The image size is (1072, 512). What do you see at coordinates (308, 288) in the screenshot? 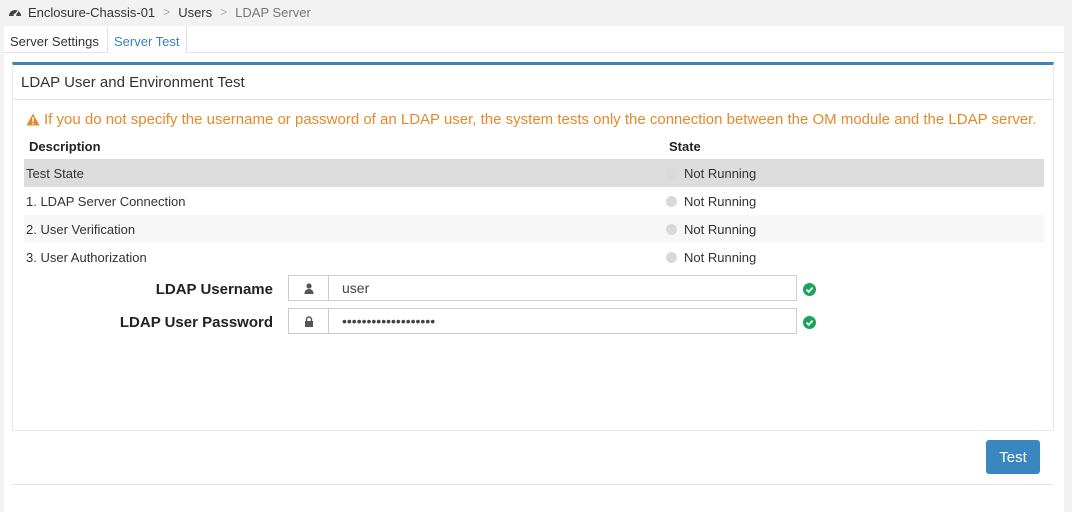
I see `user-icon` at bounding box center [308, 288].